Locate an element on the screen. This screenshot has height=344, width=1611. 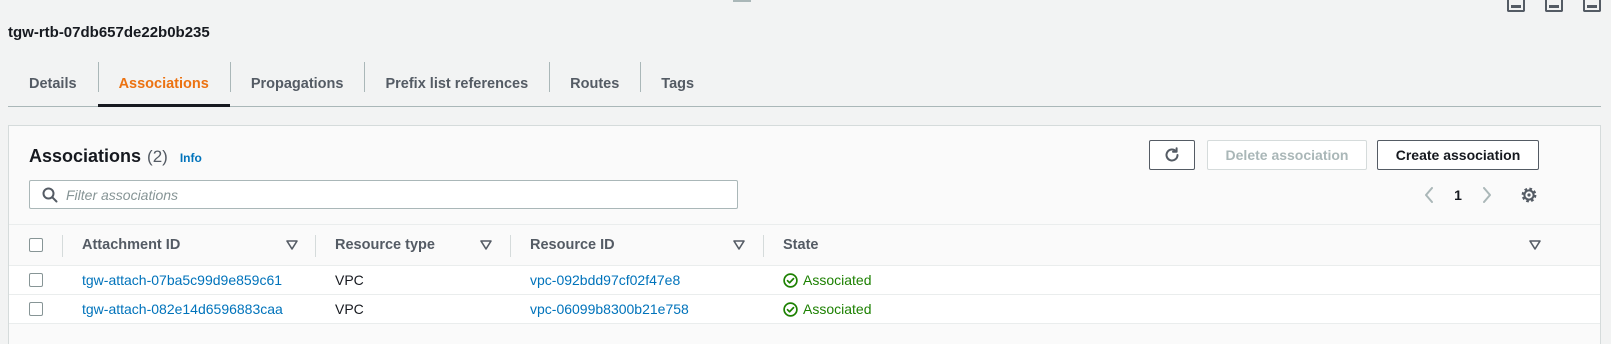
resource-id-link: vpc-092bdd97cf02f47e8 is located at coordinates (605, 280).